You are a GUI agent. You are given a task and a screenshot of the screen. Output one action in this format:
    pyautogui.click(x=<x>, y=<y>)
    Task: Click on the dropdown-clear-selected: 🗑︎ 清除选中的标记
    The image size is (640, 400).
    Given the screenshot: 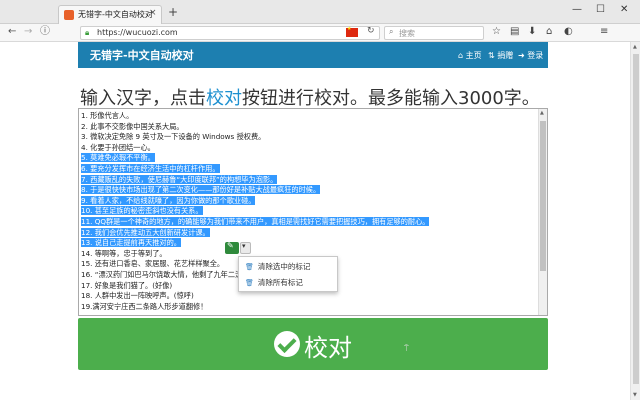 What is the action you would take?
    pyautogui.click(x=277, y=267)
    